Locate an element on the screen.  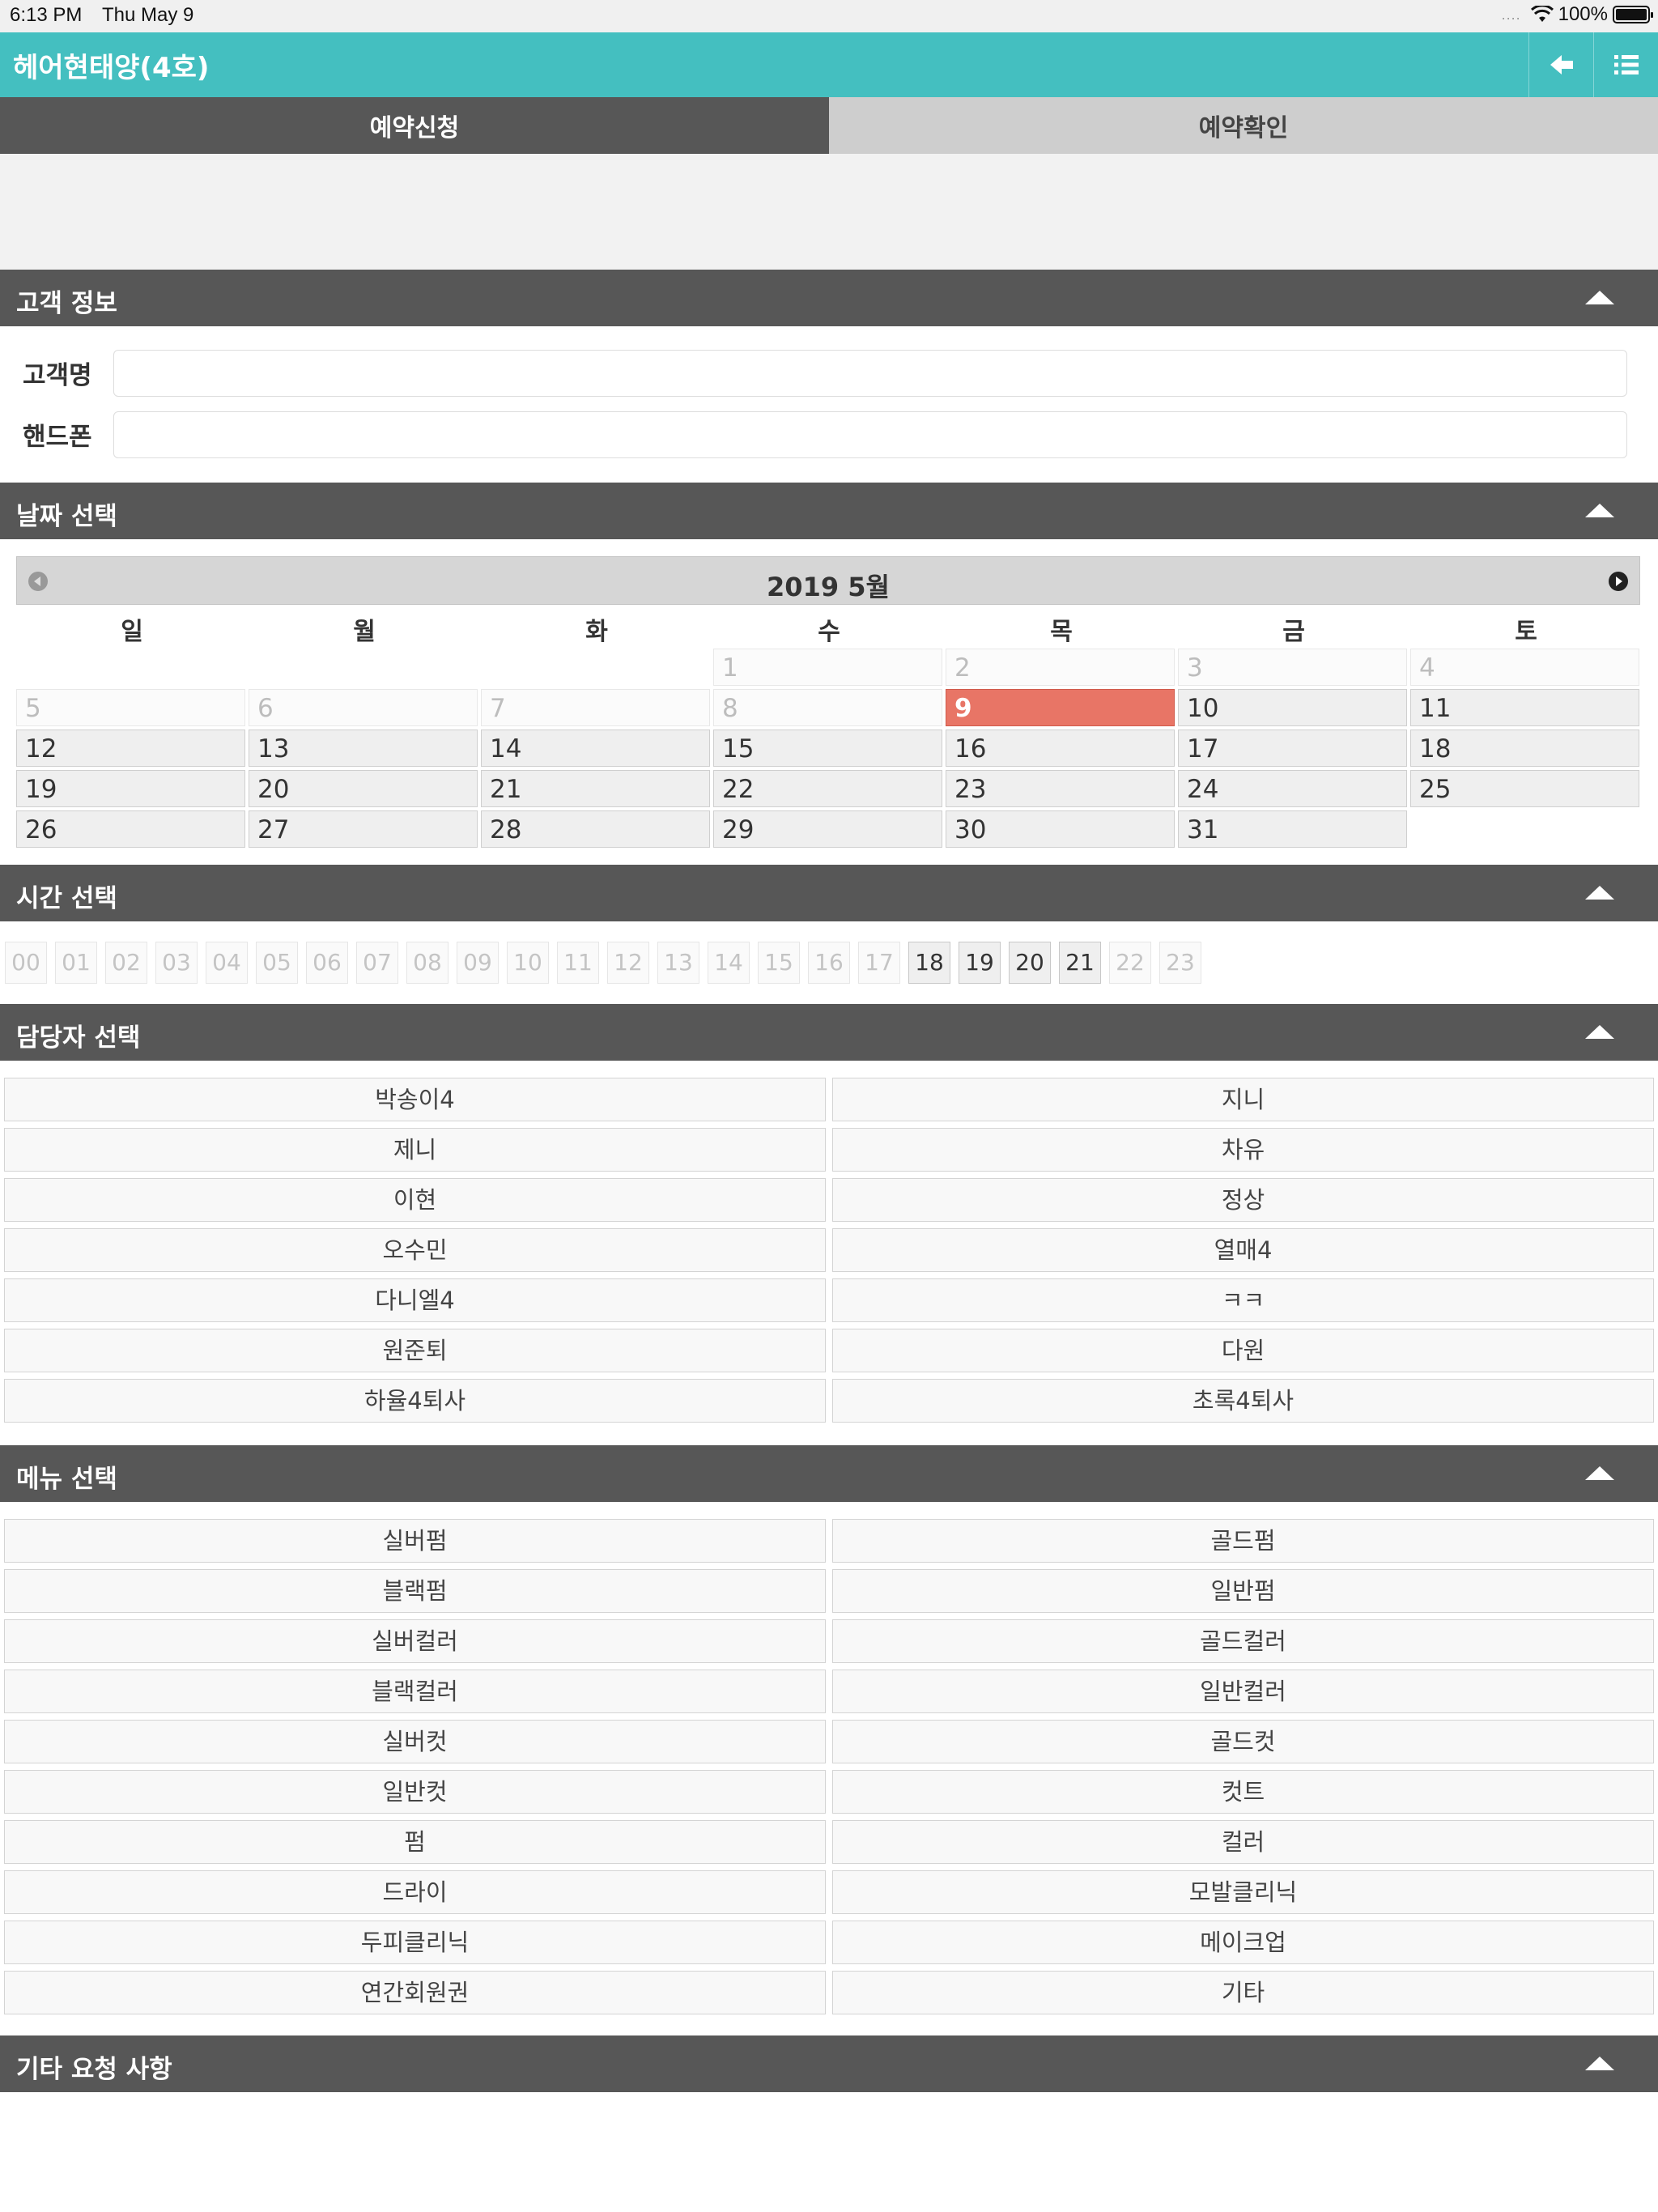
tab-reservation-request: 예약신청 is located at coordinates (414, 125).